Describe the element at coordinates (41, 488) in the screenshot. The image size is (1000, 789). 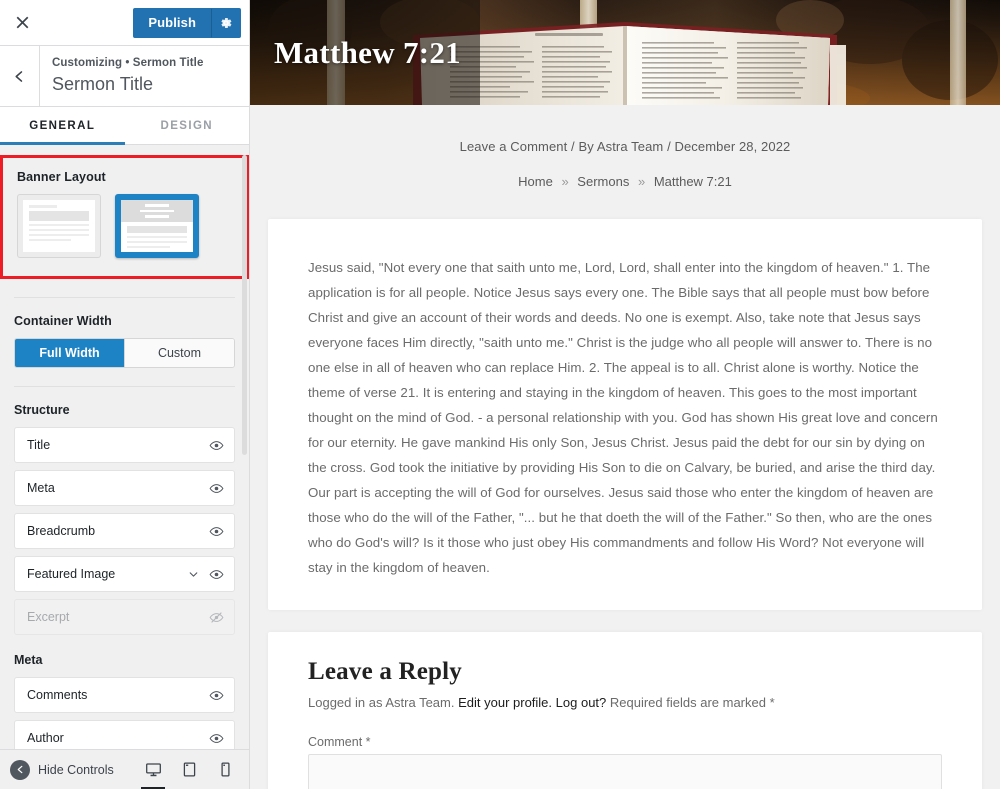
I see `structure-item-label: Meta` at that location.